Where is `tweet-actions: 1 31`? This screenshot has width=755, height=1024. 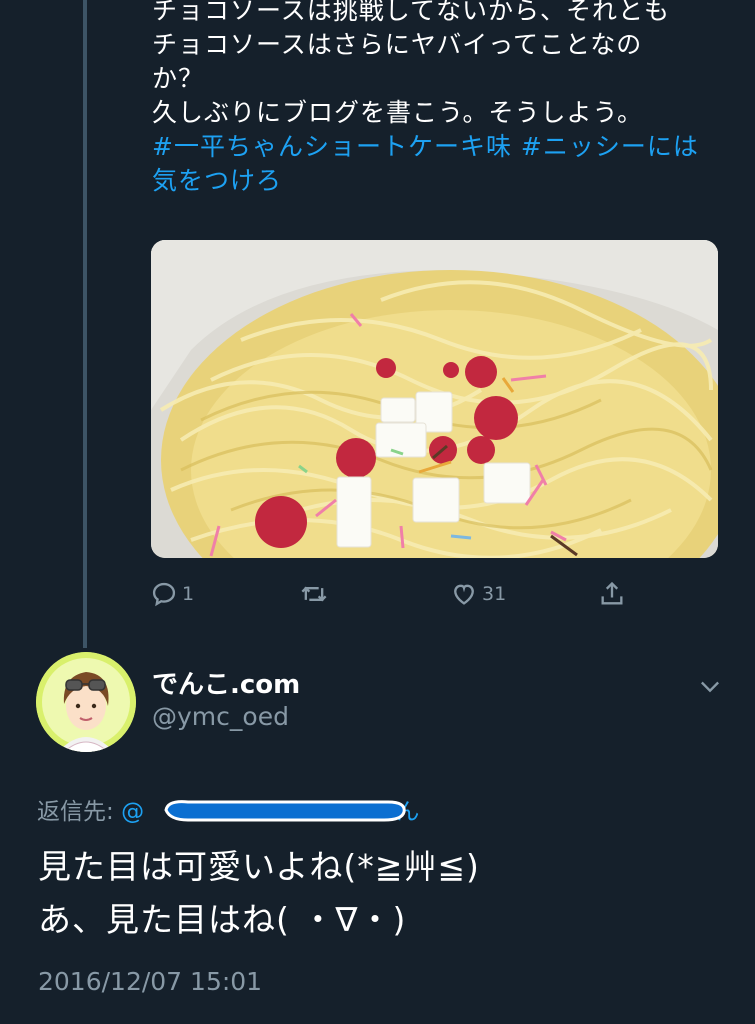 tweet-actions: 1 31 is located at coordinates (400, 596).